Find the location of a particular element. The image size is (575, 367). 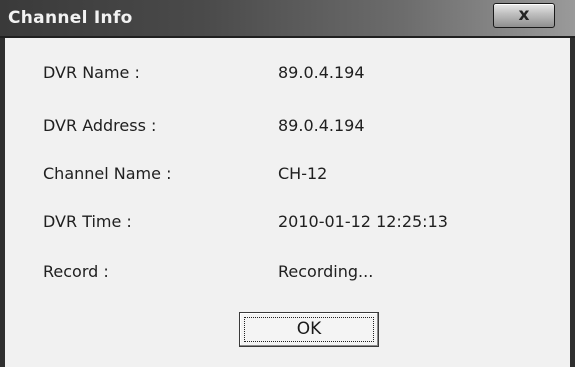

record-label: Record : is located at coordinates (76, 271).